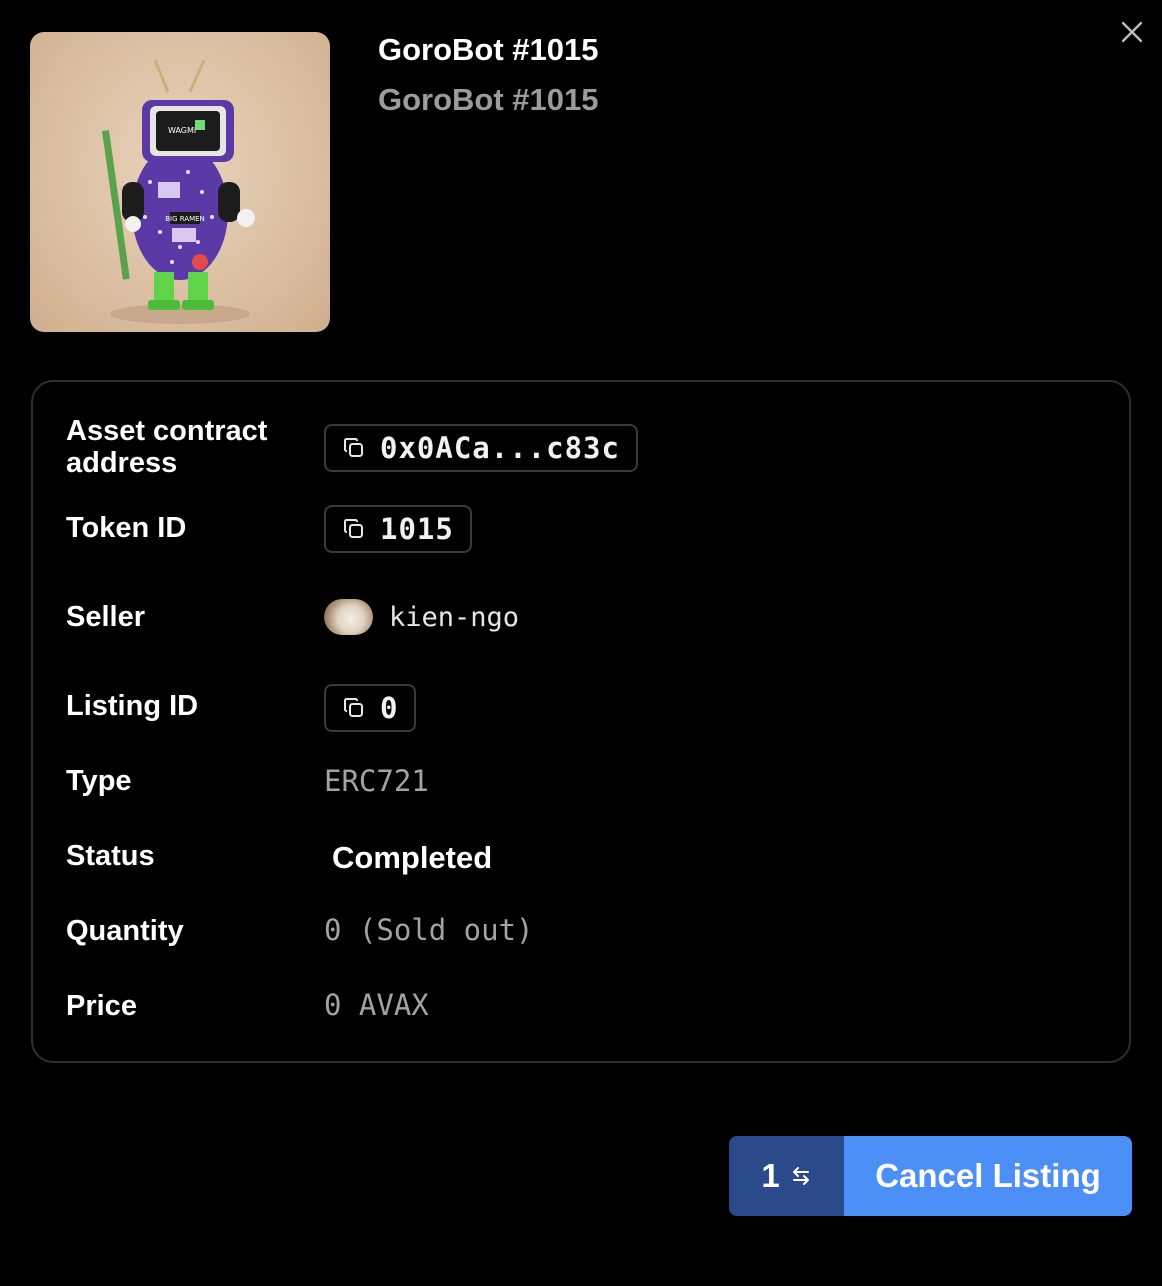 This screenshot has width=1162, height=1286. Describe the element at coordinates (500, 448) in the screenshot. I see `asset-contract-value: 0x0ACa...c83c` at that location.